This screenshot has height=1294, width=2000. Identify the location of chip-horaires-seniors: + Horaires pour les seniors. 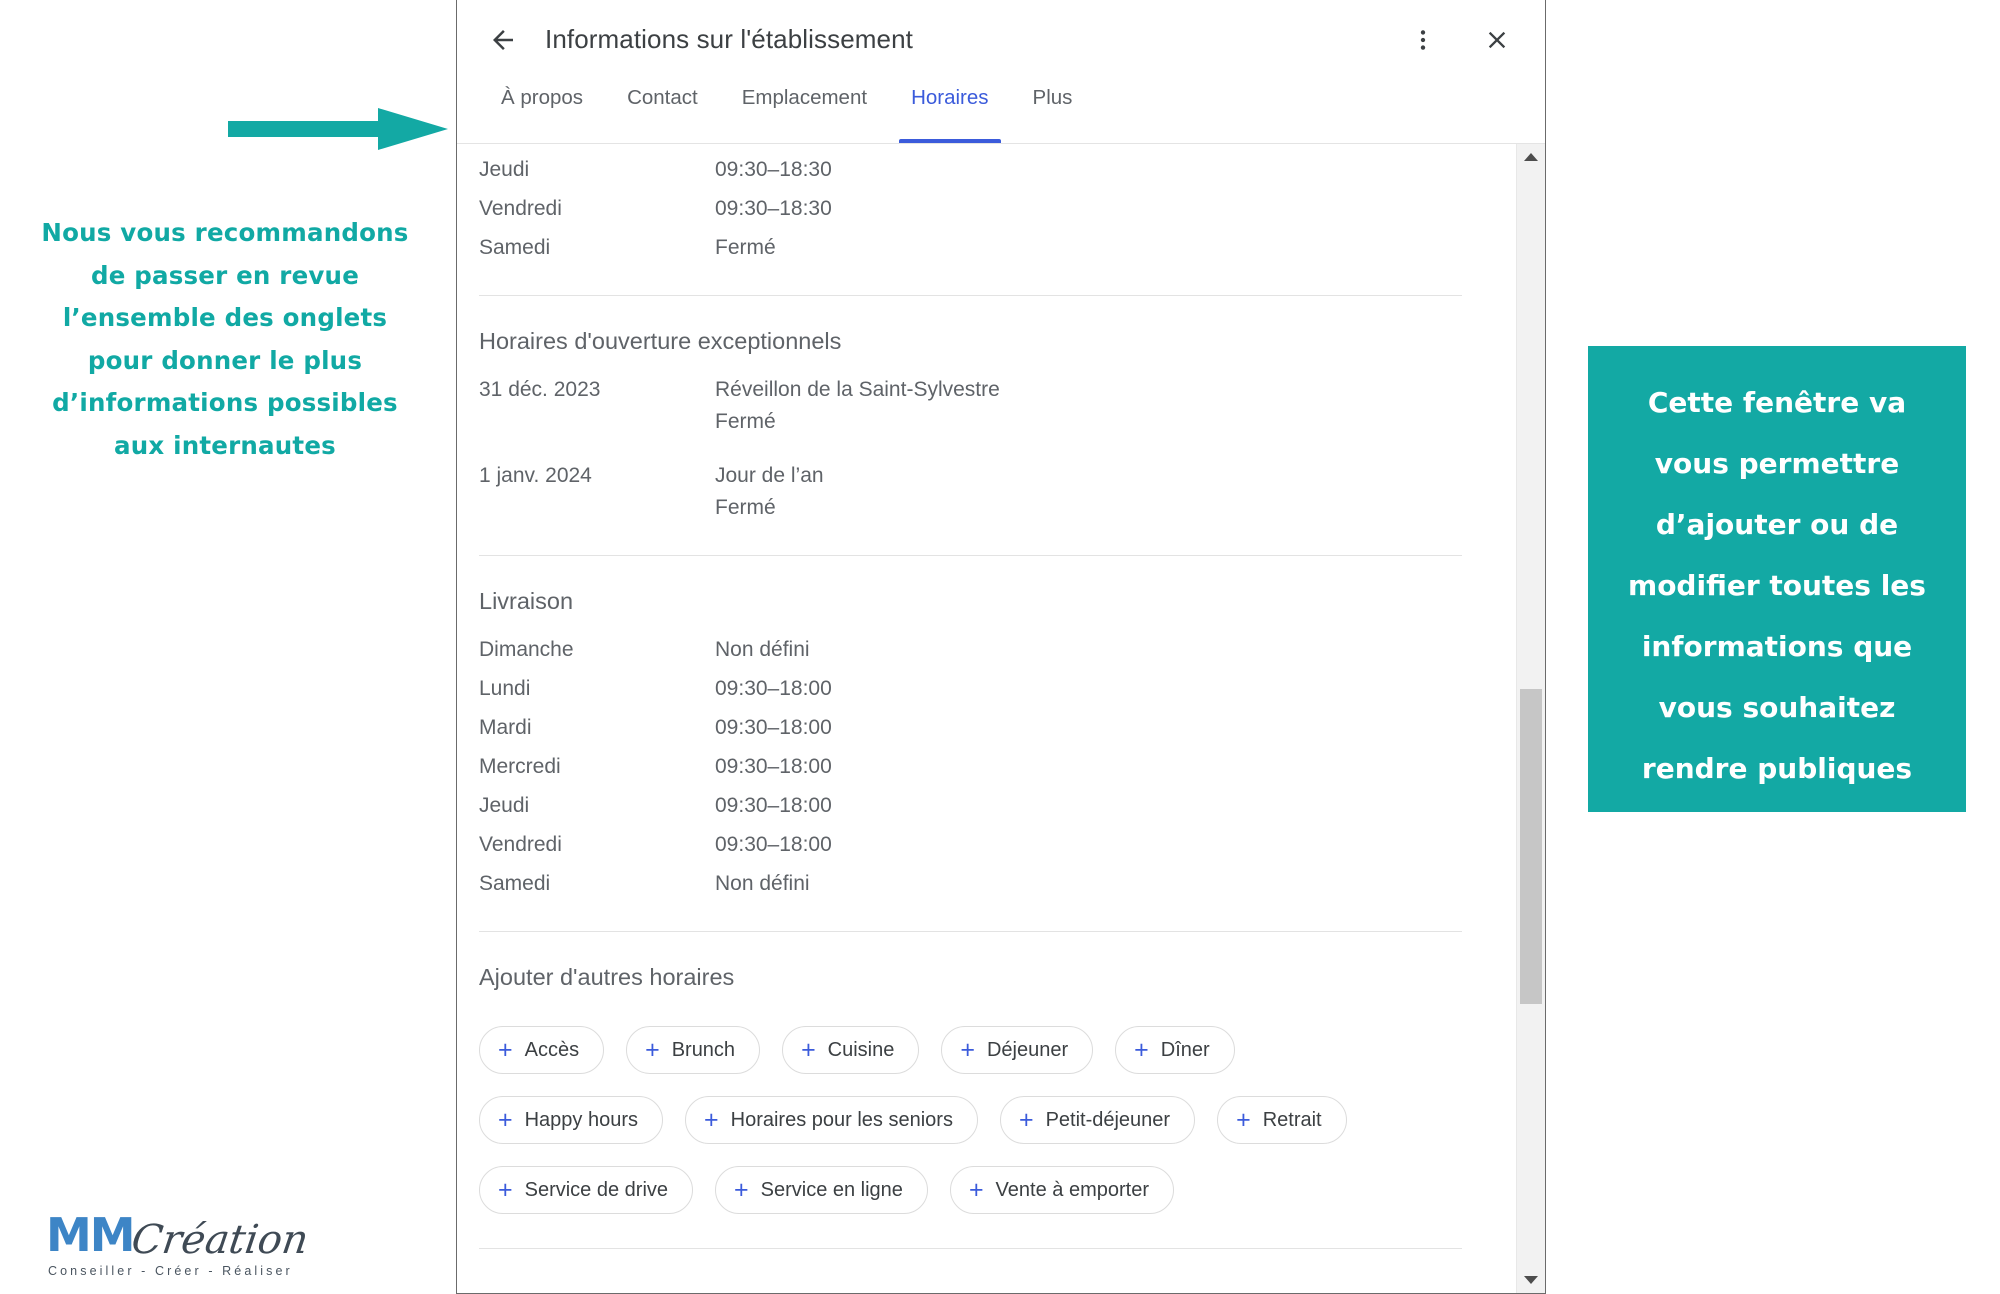
(831, 1120).